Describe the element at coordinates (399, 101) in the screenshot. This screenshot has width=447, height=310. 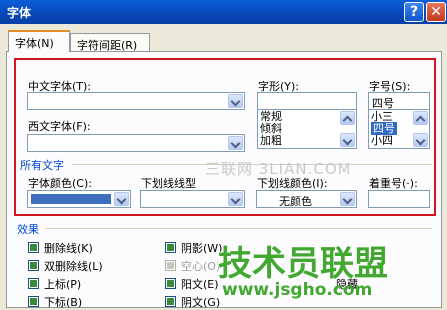
I see `size-input: 四号` at that location.